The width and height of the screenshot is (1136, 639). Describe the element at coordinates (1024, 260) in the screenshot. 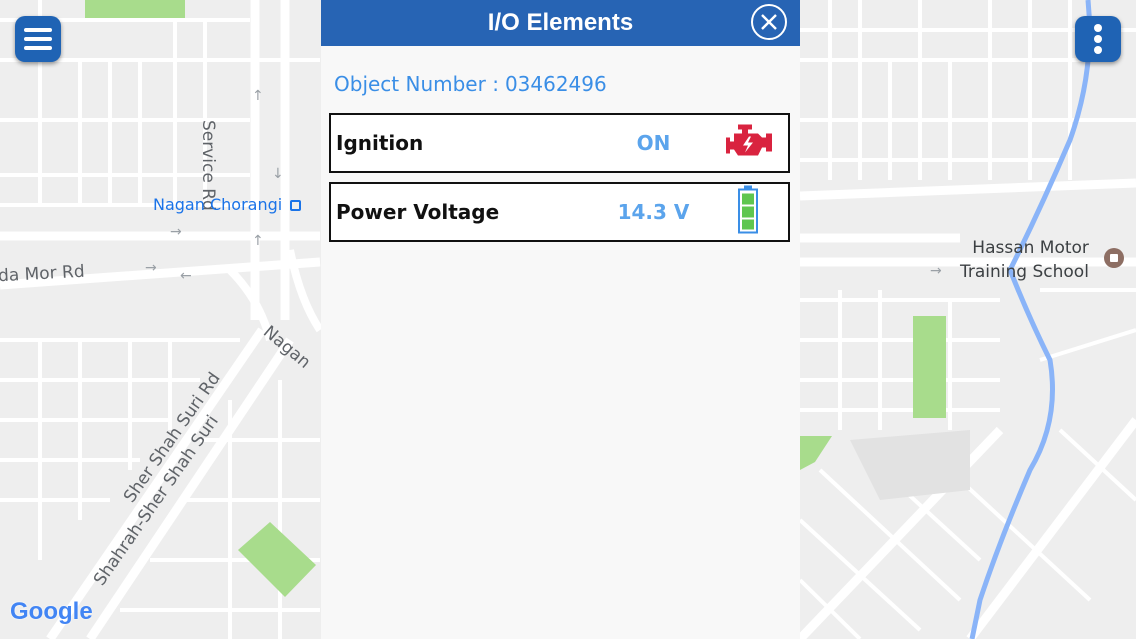

I see `map-label-hassan-motor: Hassan Motor Training School` at that location.